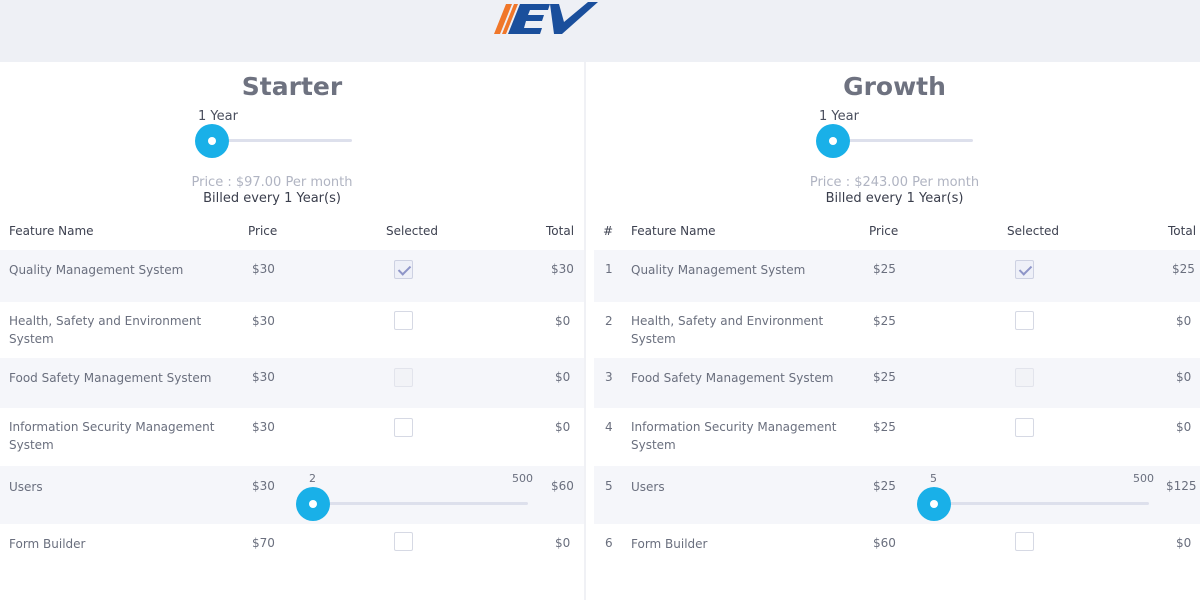 The width and height of the screenshot is (1200, 600). Describe the element at coordinates (933, 478) in the screenshot. I see `users-slider-value: 5` at that location.